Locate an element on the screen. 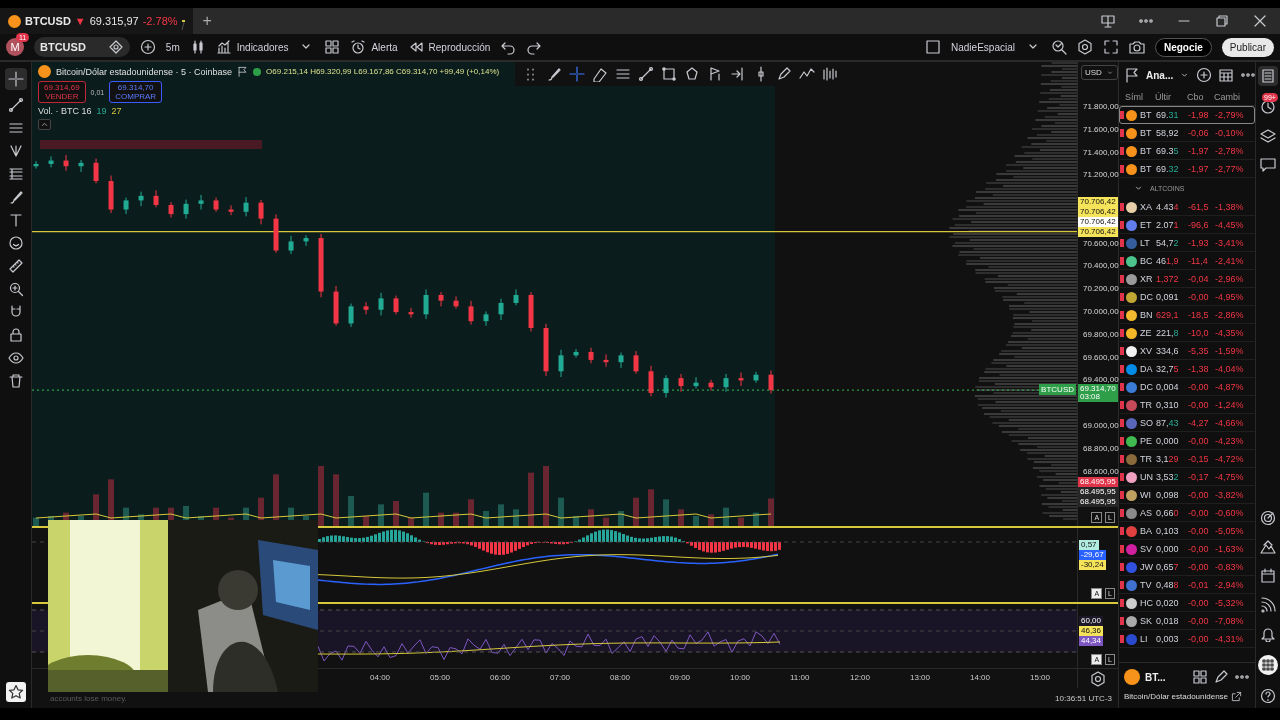 This screenshot has height=720, width=1280. watchlist-row: SO 87,43 -4,27 -4,66% is located at coordinates (1187, 423).